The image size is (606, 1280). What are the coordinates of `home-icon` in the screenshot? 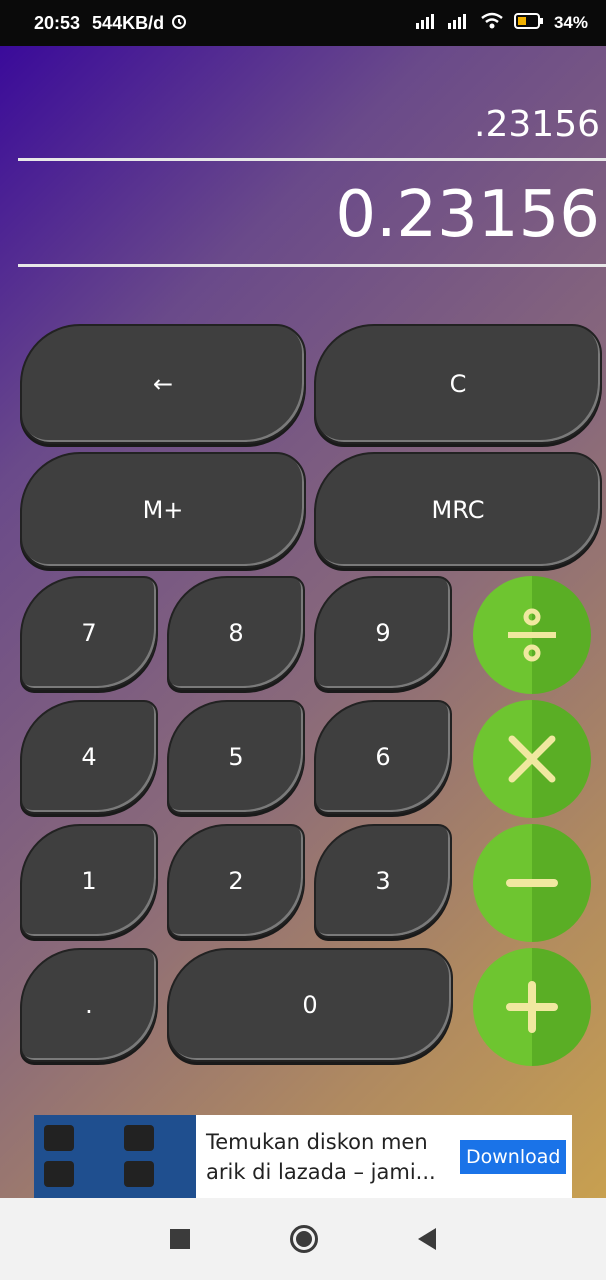 It's located at (304, 1239).